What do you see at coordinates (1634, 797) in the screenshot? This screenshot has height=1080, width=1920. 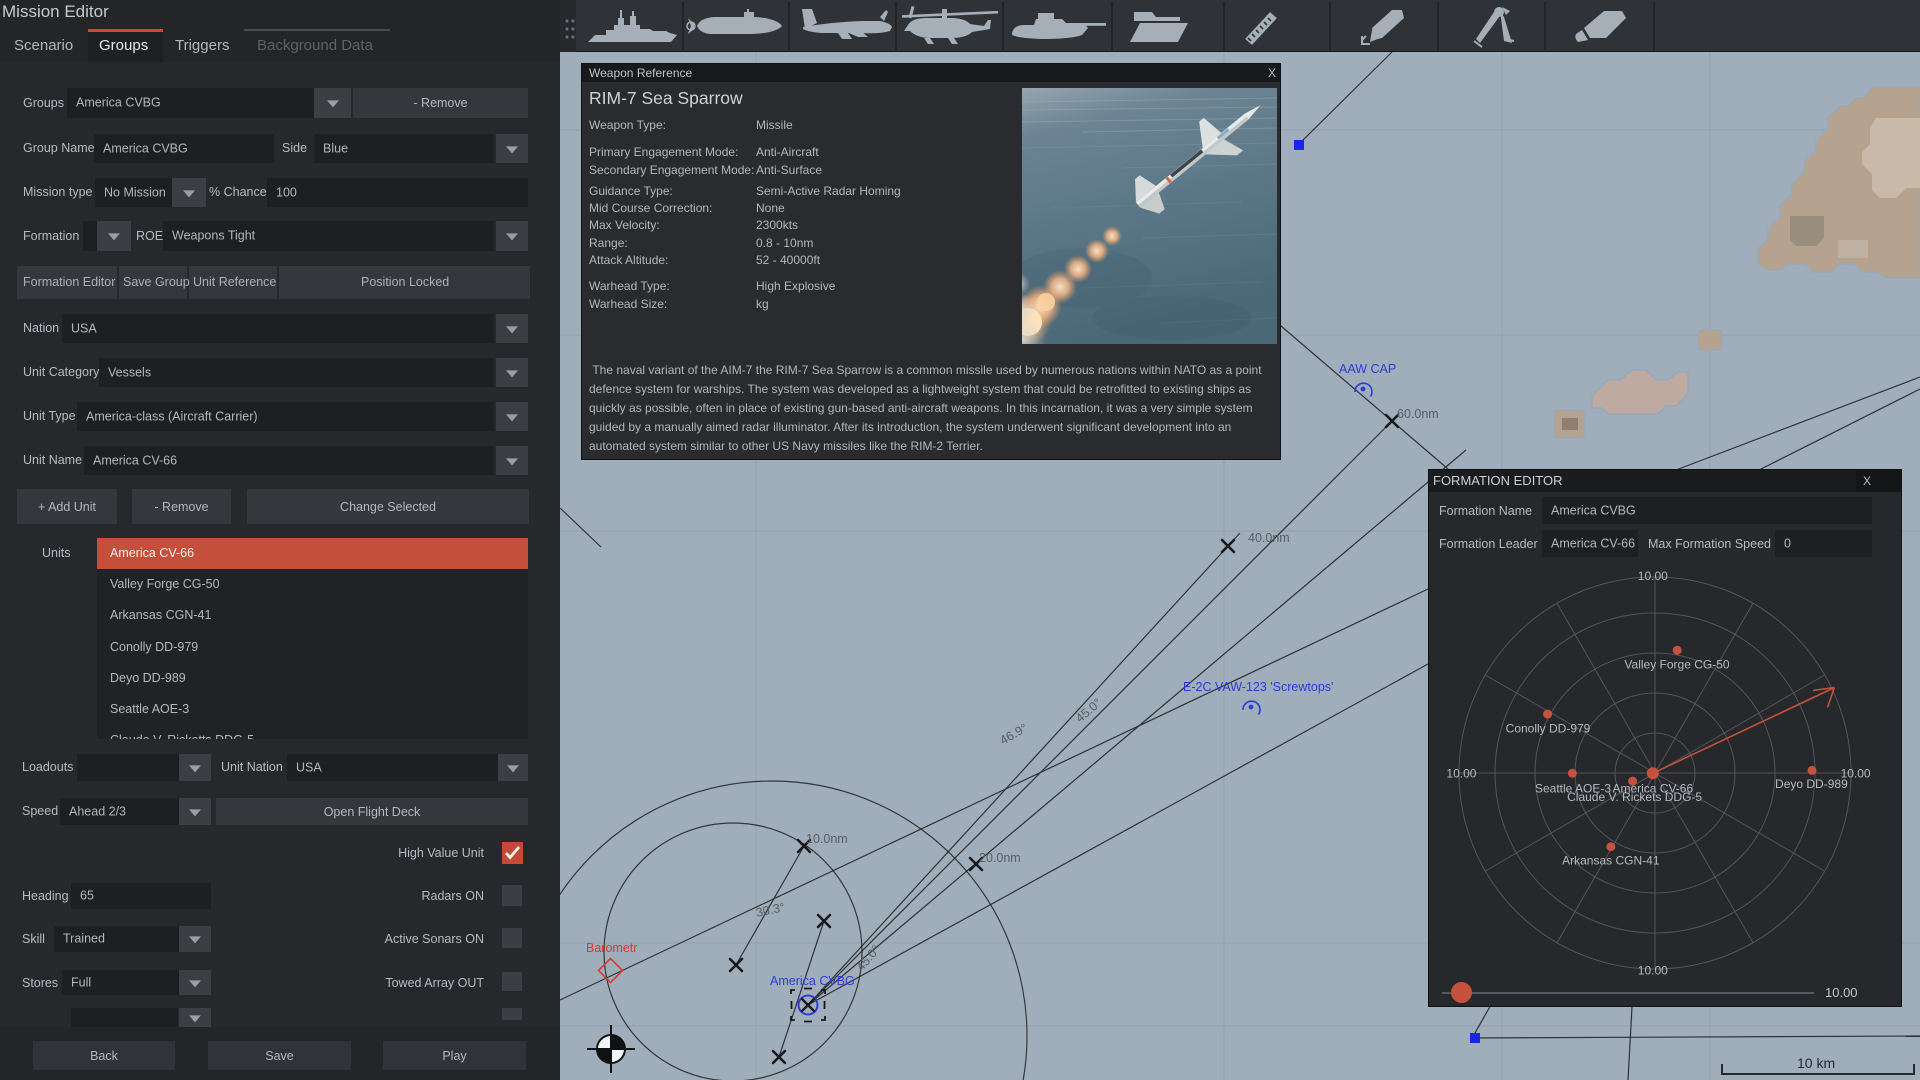 I see `svg-text: Claude V. Rickets DDG-5` at bounding box center [1634, 797].